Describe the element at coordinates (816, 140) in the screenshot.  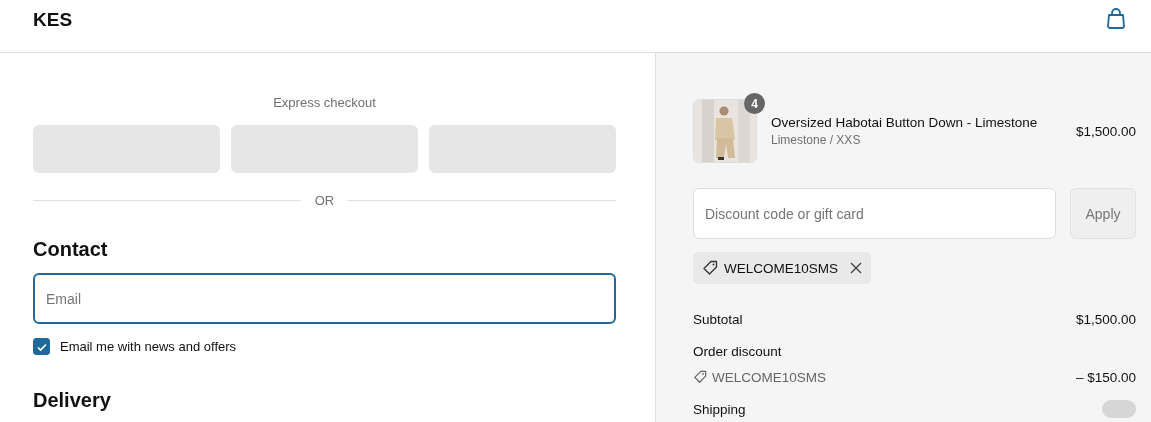
I see `product-variant: Limestone / XXS` at that location.